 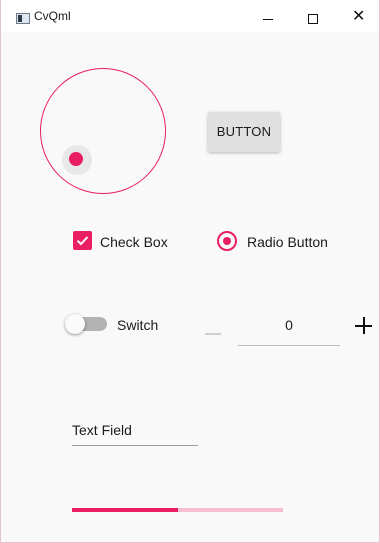 I want to click on close-button: ✕, so click(x=357, y=18).